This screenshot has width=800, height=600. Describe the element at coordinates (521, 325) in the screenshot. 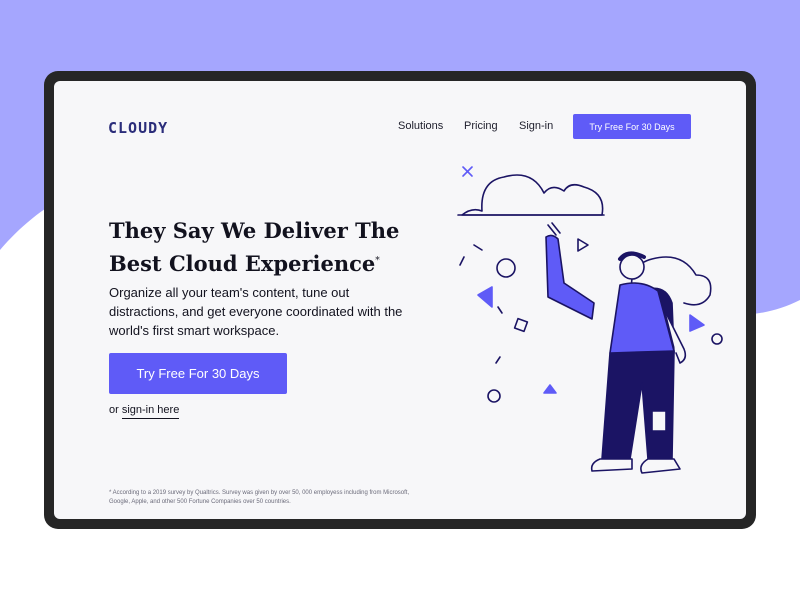

I see `square-icon` at that location.